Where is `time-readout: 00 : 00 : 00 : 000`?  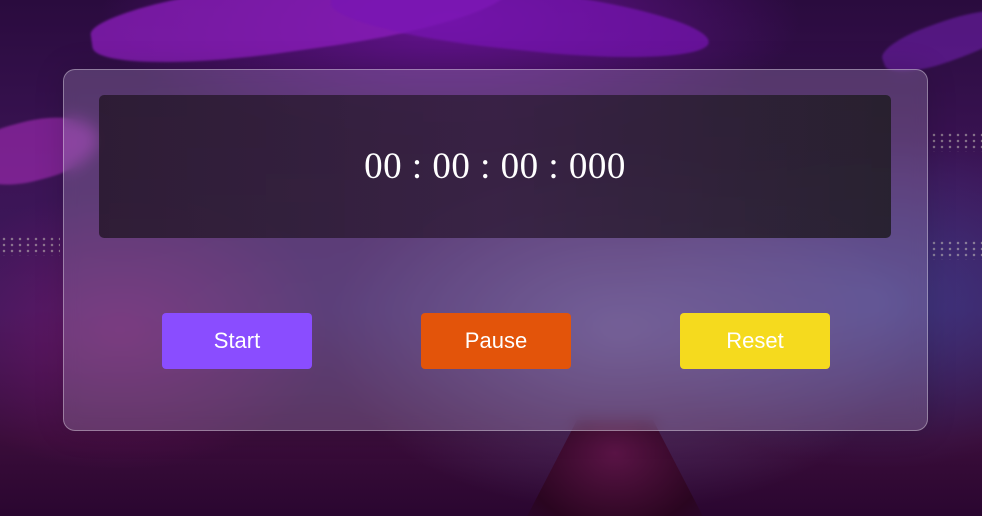 time-readout: 00 : 00 : 00 : 000 is located at coordinates (495, 166).